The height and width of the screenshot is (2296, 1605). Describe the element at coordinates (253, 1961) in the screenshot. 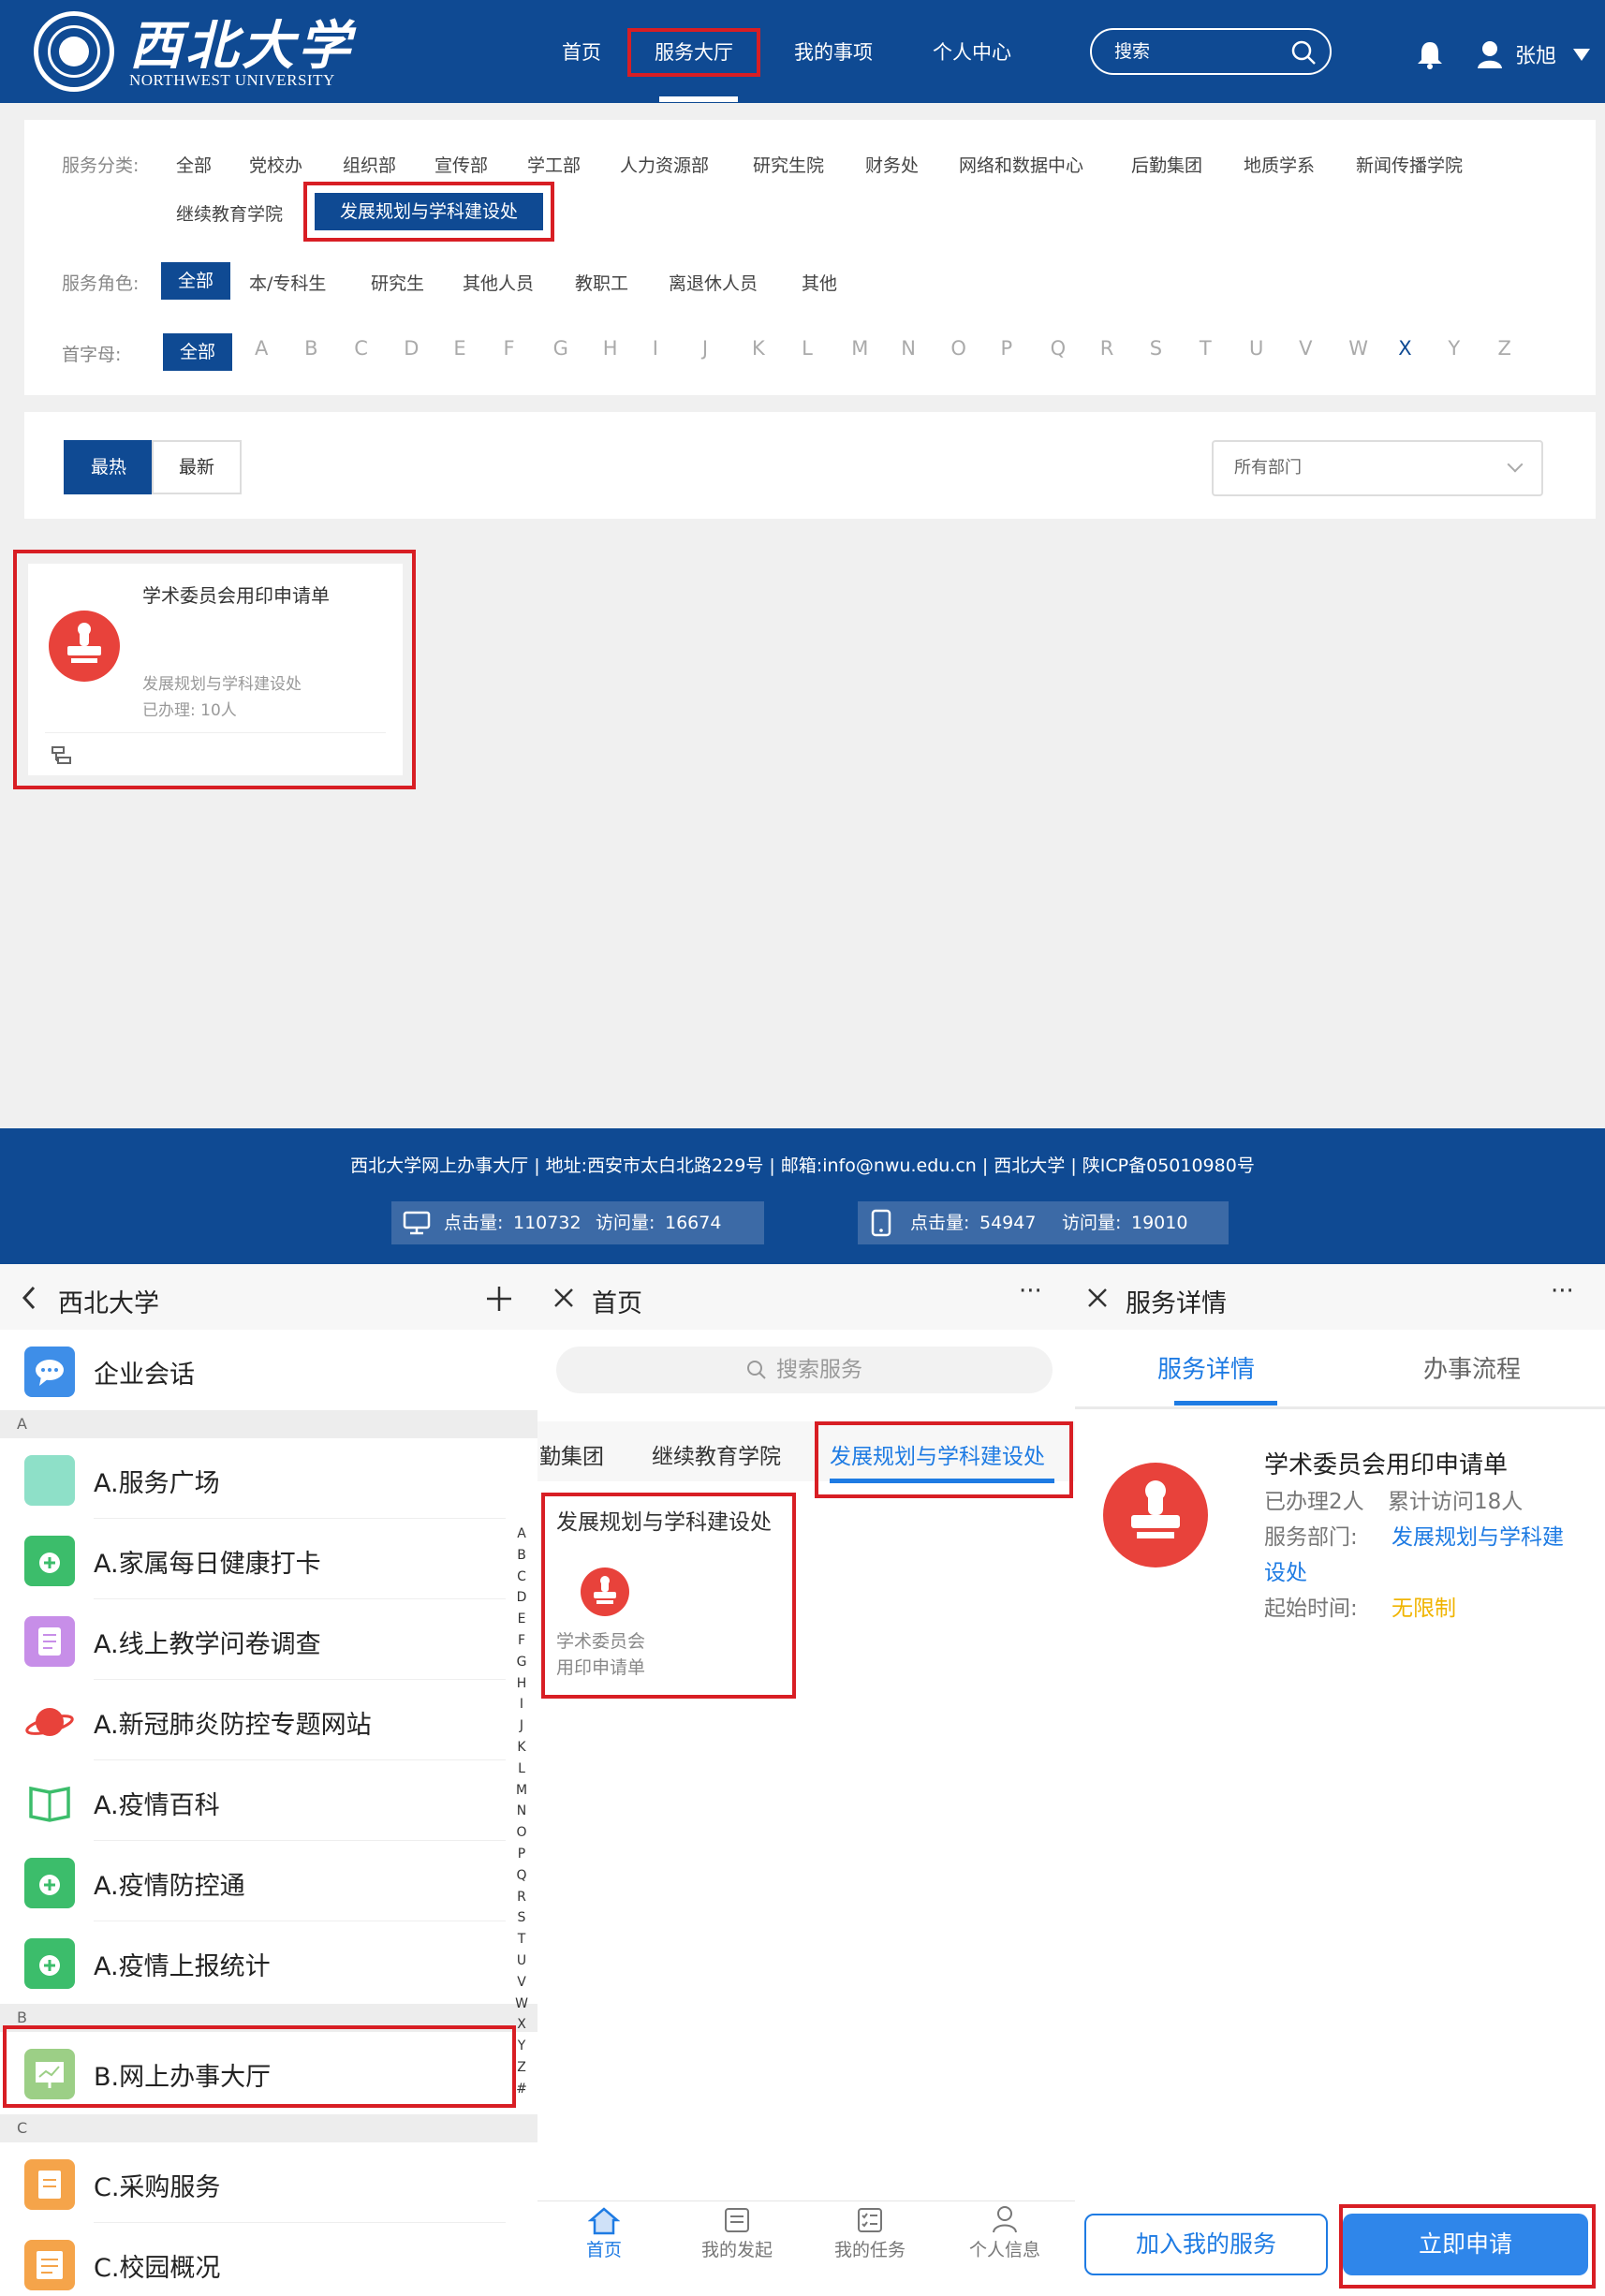

I see `list-item: A.疫情上报统计` at that location.